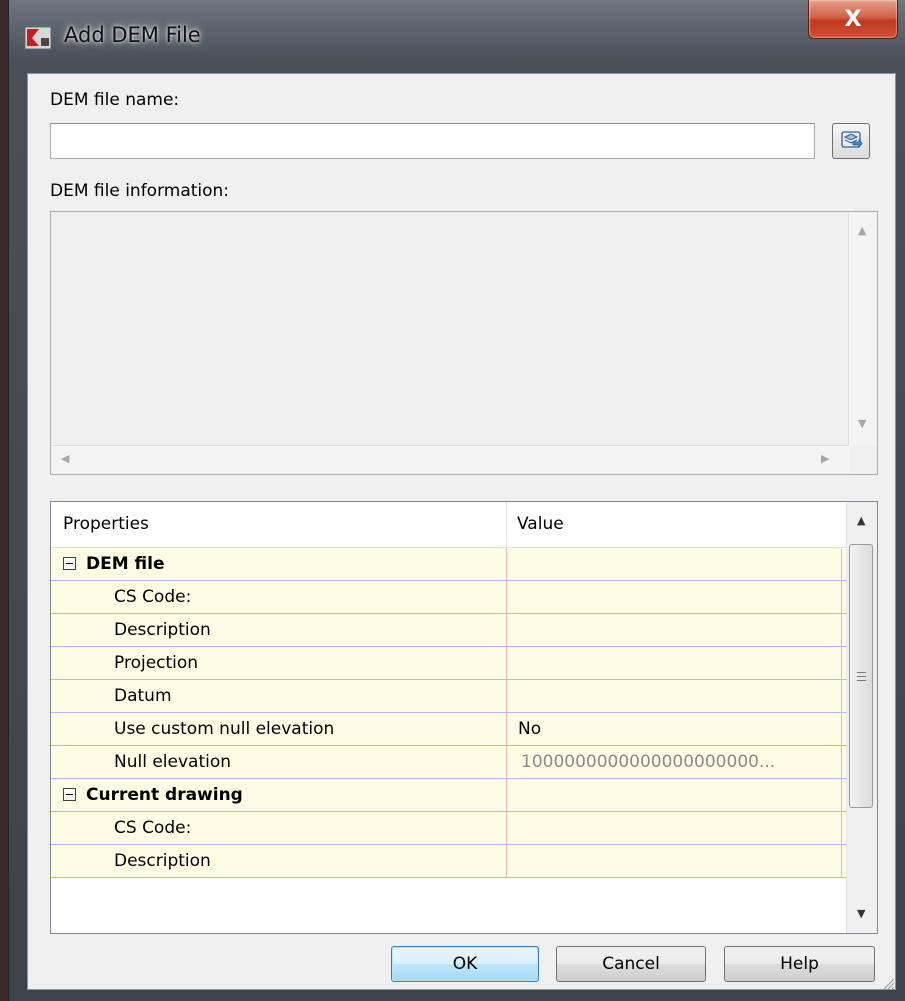 The image size is (905, 1001). Describe the element at coordinates (861, 676) in the screenshot. I see `scrollbar-thumb` at that location.